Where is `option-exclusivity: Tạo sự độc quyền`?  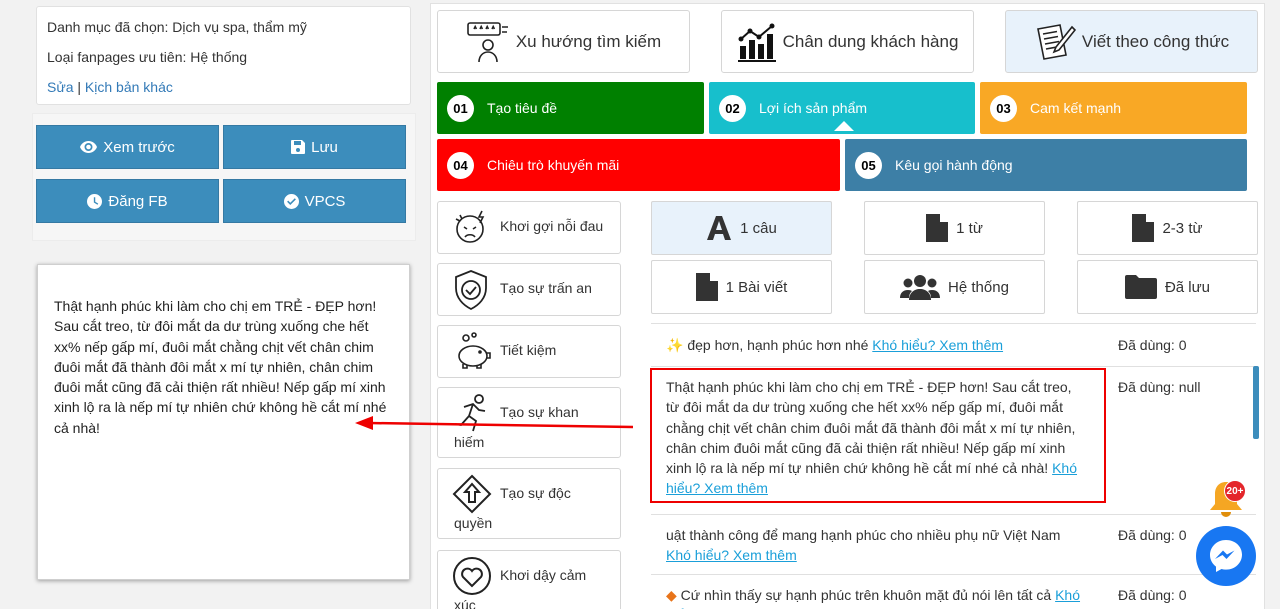 option-exclusivity: Tạo sự độc quyền is located at coordinates (529, 503).